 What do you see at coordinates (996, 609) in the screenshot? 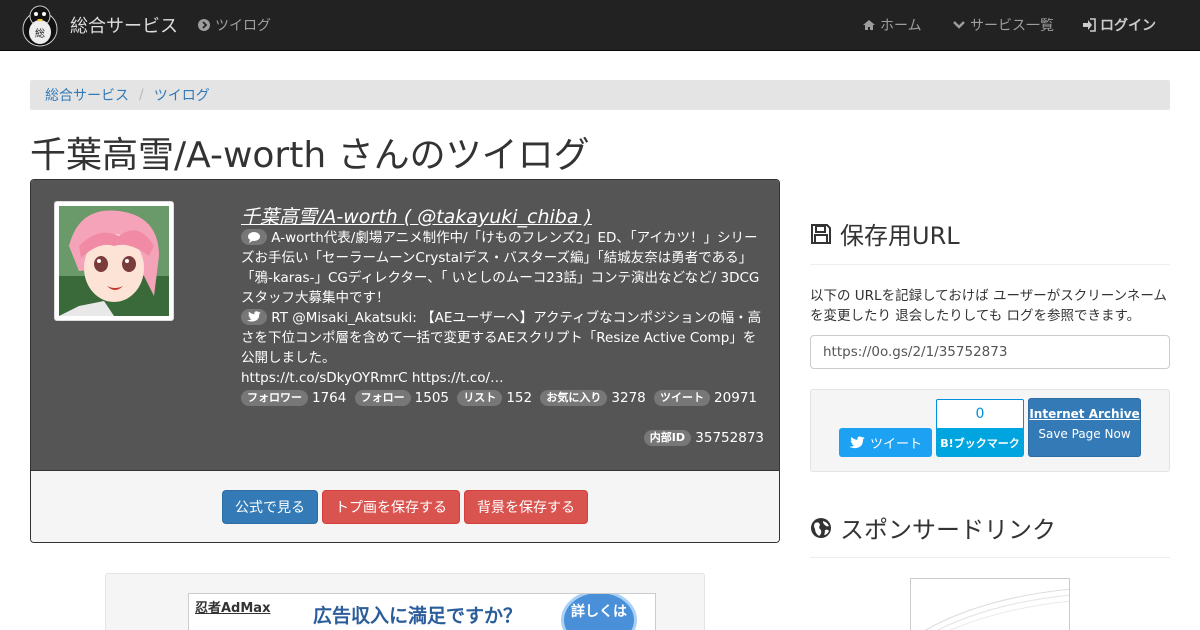
I see `sidebar-ad-image` at bounding box center [996, 609].